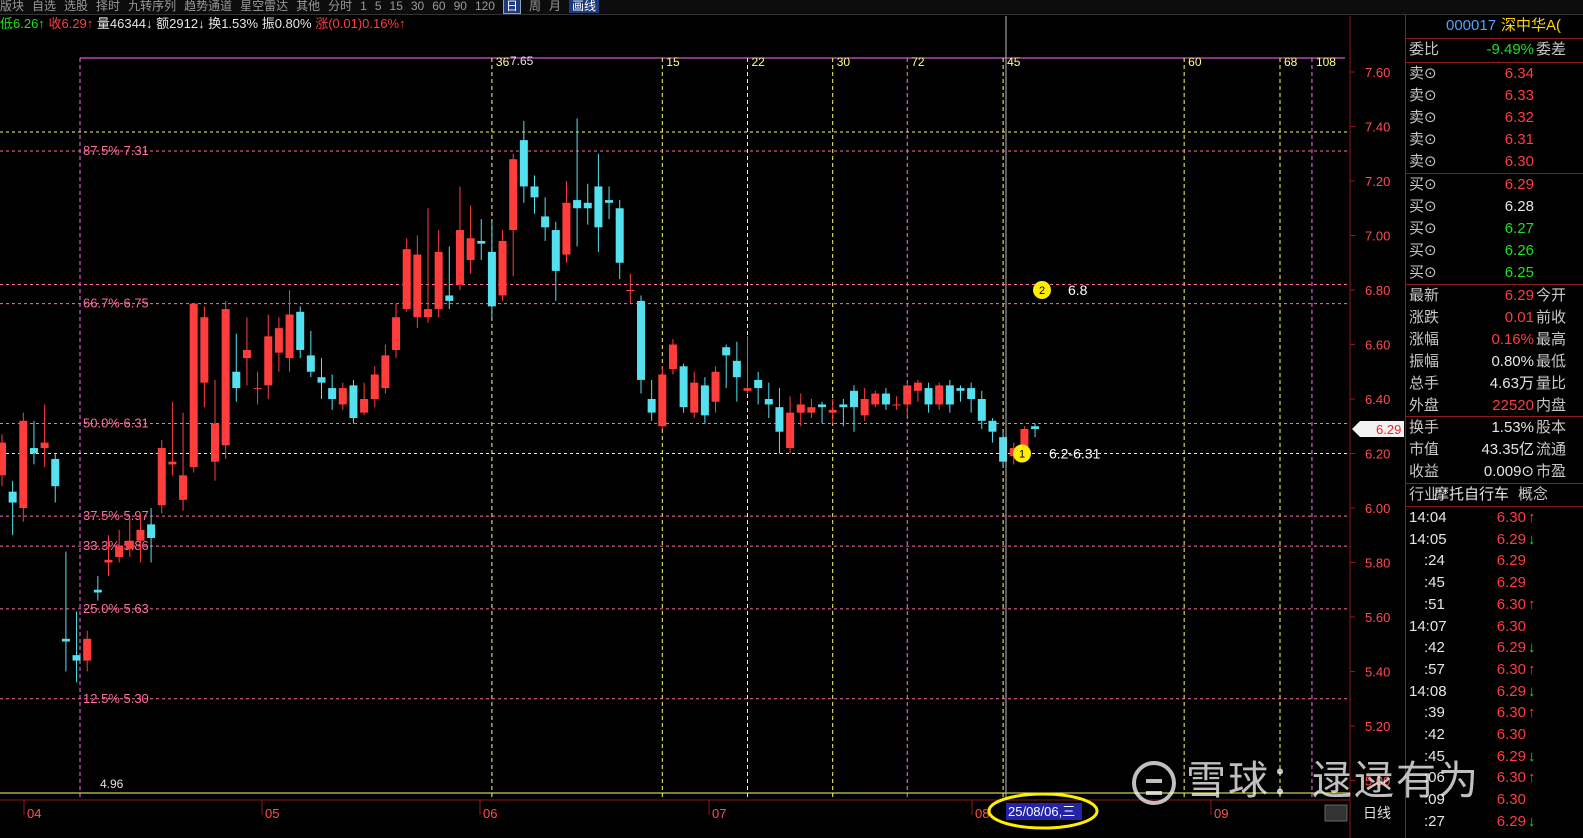 The width and height of the screenshot is (1583, 838). What do you see at coordinates (1488, 471) in the screenshot?
I see `stat-row: 收益 0.009⊙ 市盈` at bounding box center [1488, 471].